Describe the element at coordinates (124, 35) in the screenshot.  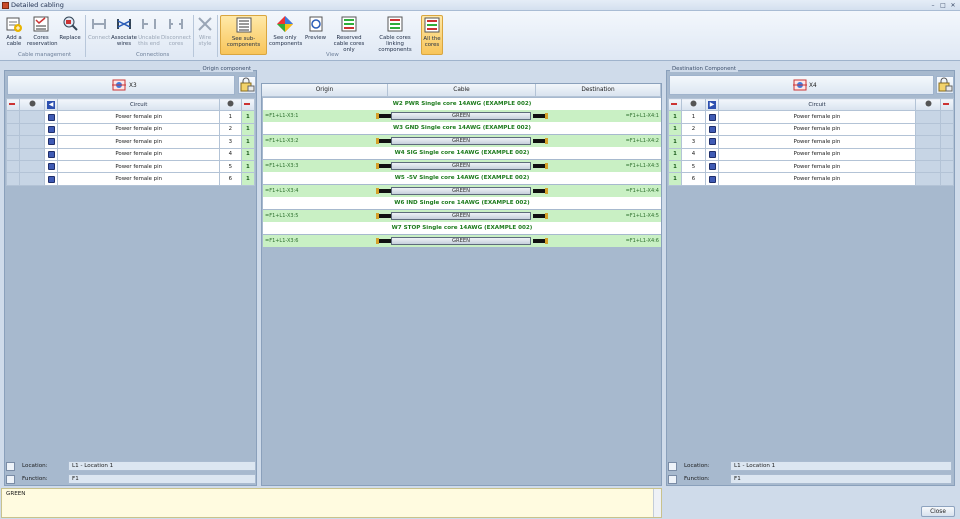
I see `associate-wires-button: Associate wires` at that location.